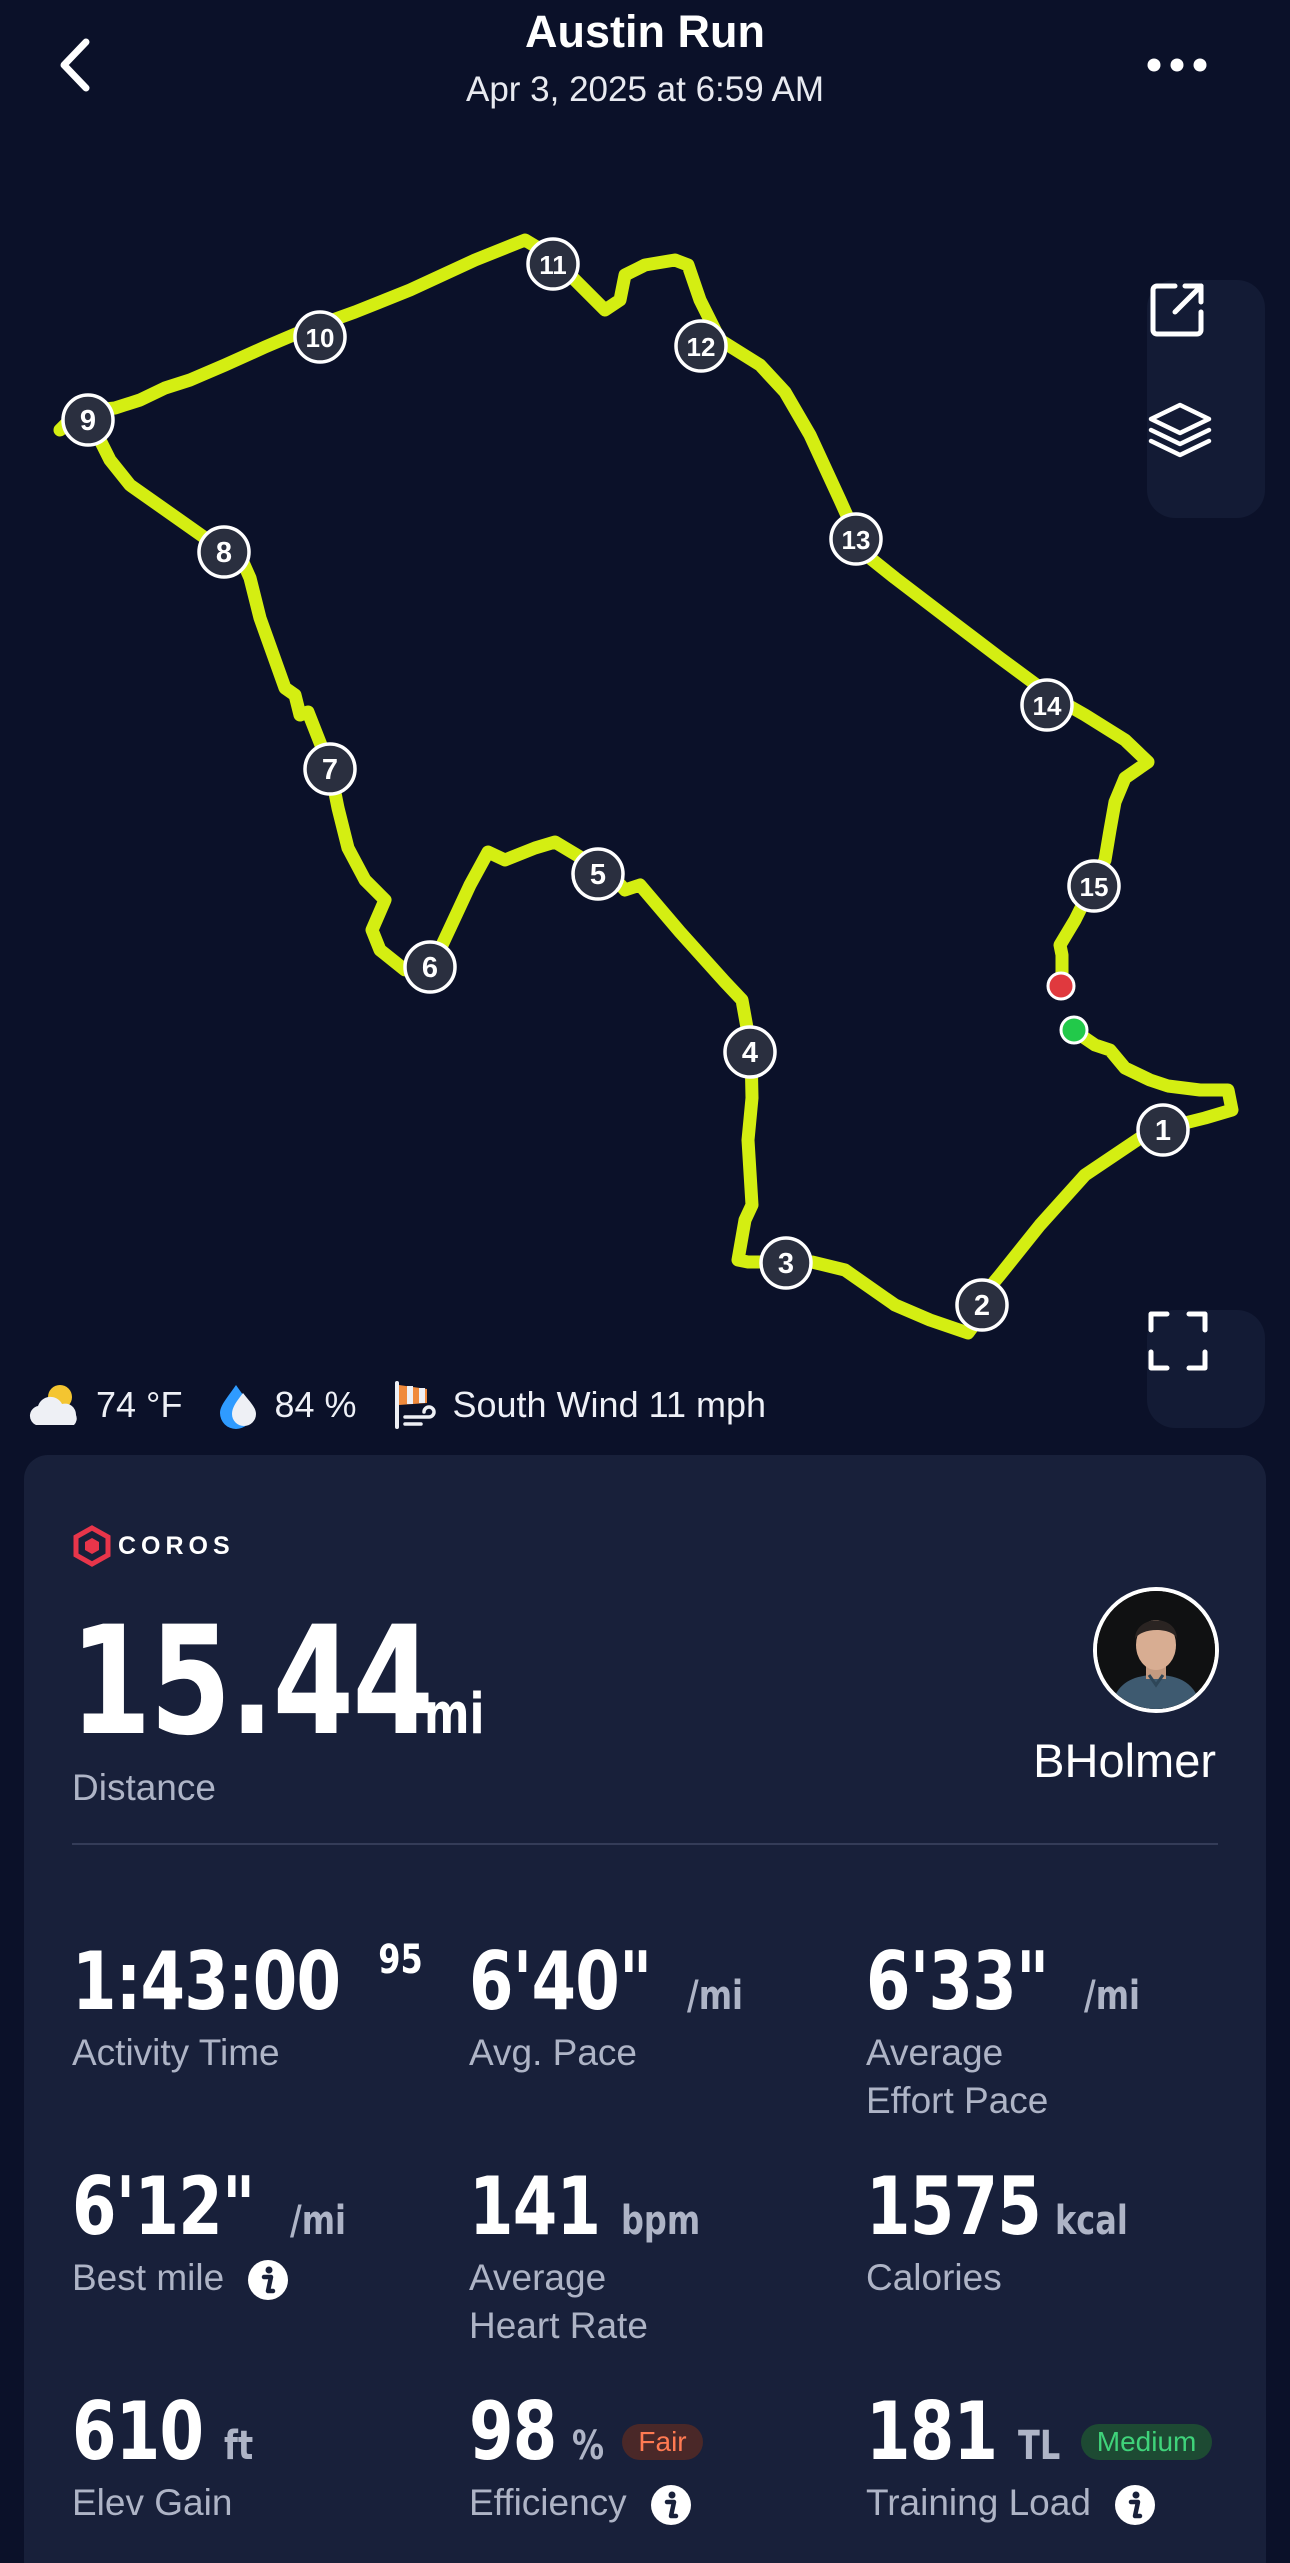 The height and width of the screenshot is (2563, 1290). Describe the element at coordinates (932, 2431) in the screenshot. I see `training-load-value: 181` at that location.